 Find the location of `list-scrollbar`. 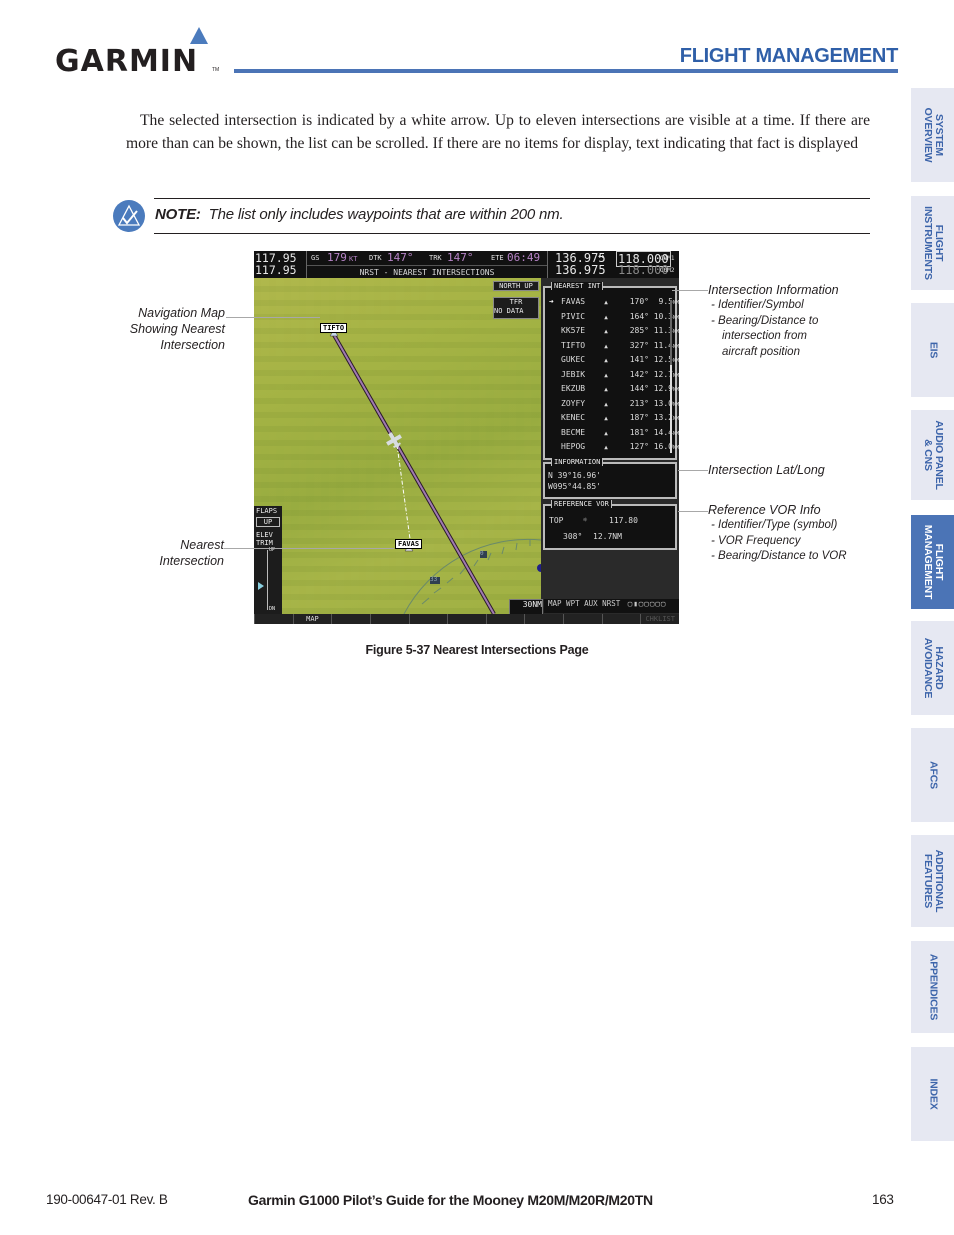

list-scrollbar is located at coordinates (671, 376).